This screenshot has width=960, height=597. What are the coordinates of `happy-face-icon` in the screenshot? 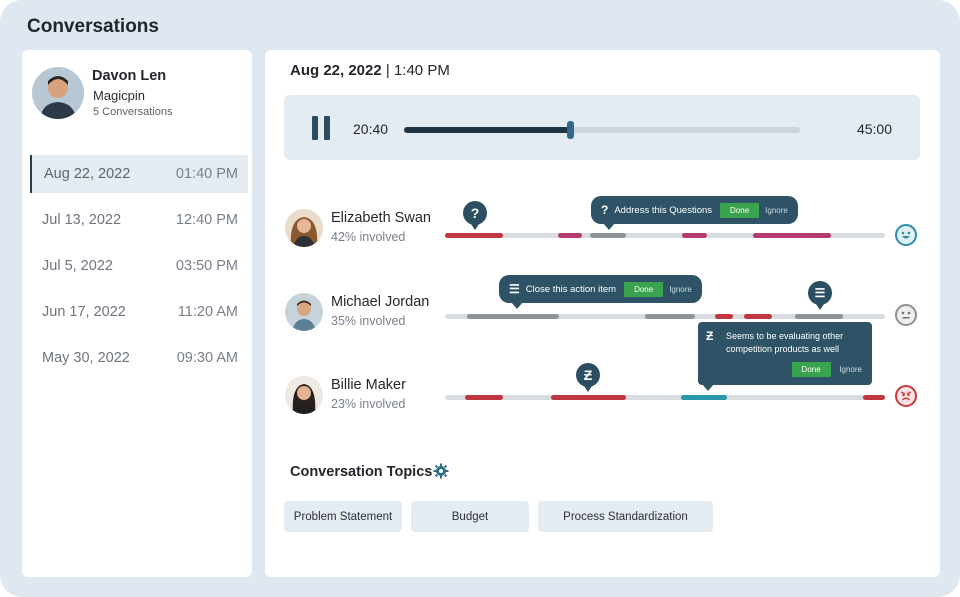 It's located at (906, 235).